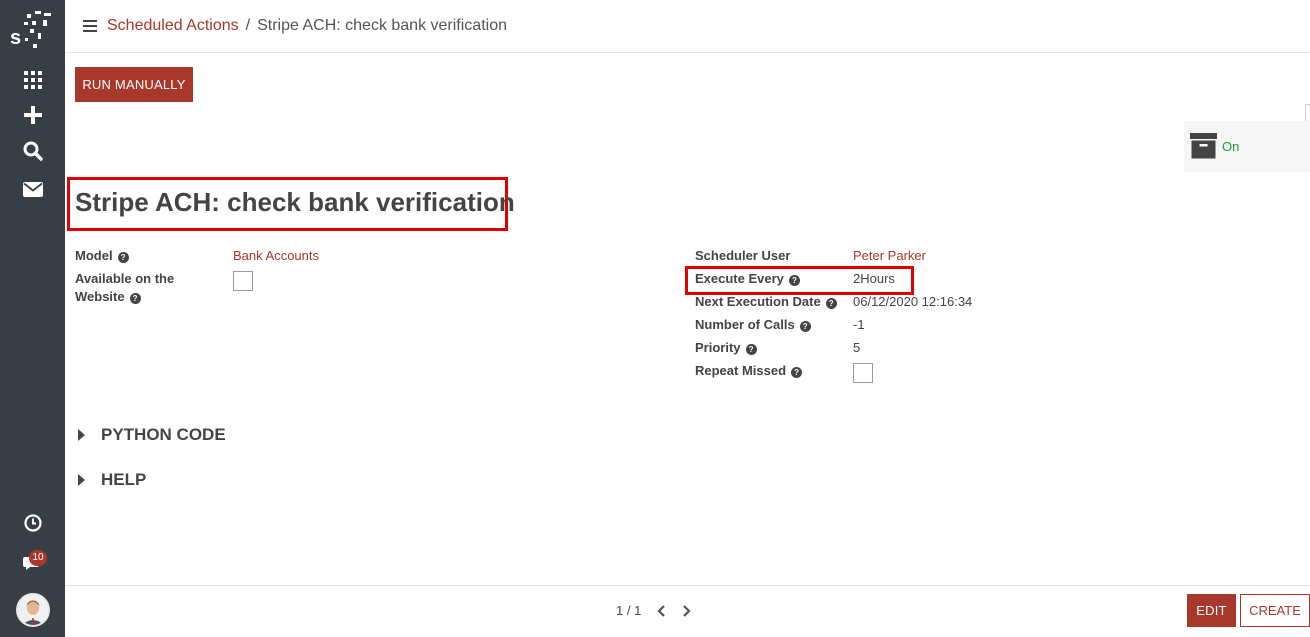 This screenshot has width=1310, height=637. What do you see at coordinates (32, 318) in the screenshot?
I see `sidebar: s 10` at bounding box center [32, 318].